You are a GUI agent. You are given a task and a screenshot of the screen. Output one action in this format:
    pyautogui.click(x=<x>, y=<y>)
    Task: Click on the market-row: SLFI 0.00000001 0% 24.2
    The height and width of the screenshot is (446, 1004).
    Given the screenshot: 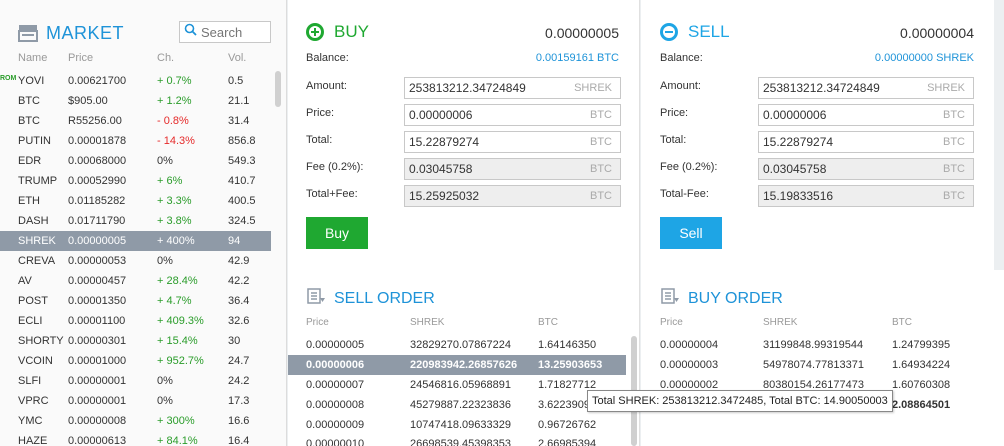 What is the action you would take?
    pyautogui.click(x=143, y=381)
    